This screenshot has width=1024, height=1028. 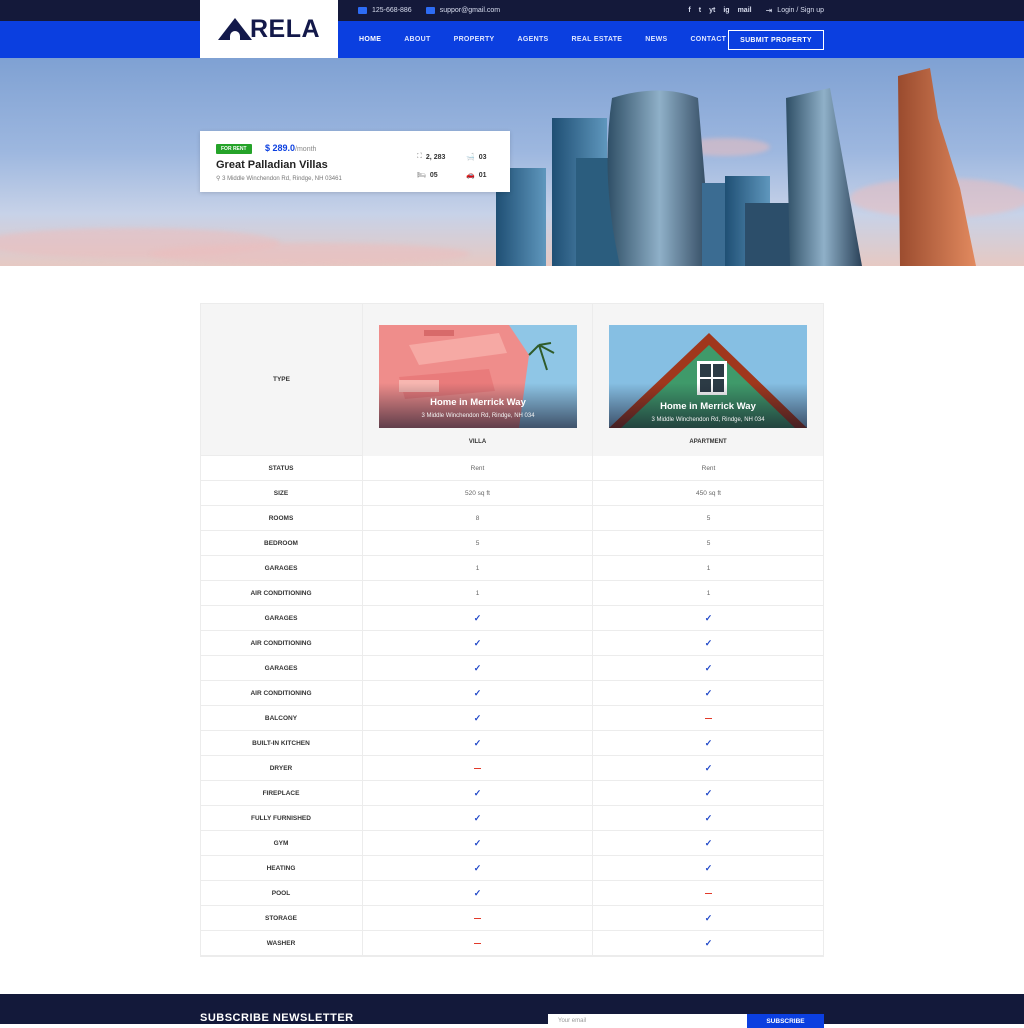 I want to click on table-row: ROOMS 8 5, so click(x=512, y=518).